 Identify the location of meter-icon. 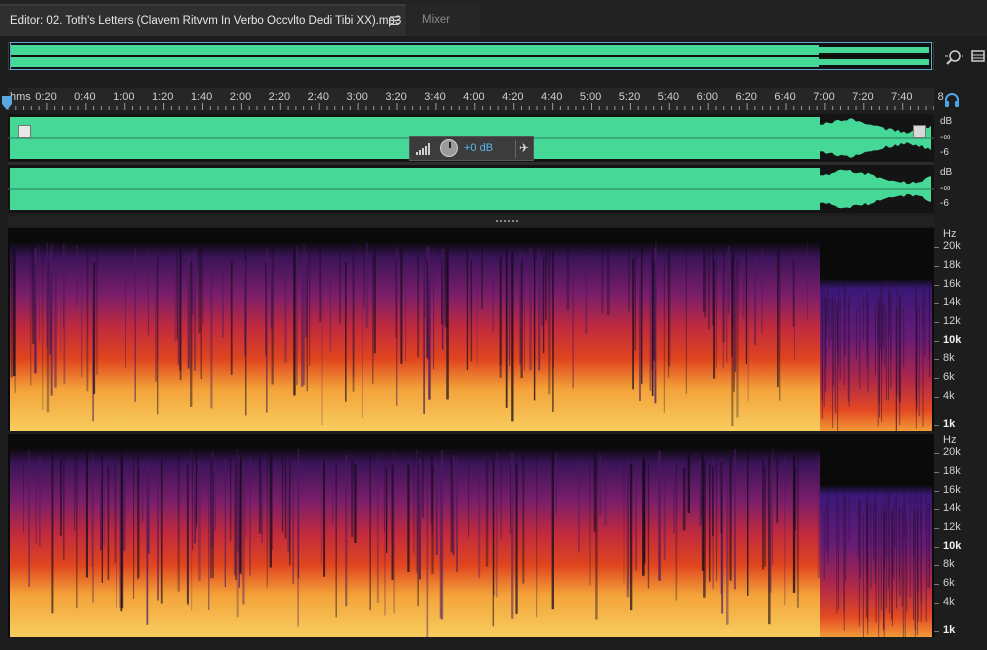
(424, 148).